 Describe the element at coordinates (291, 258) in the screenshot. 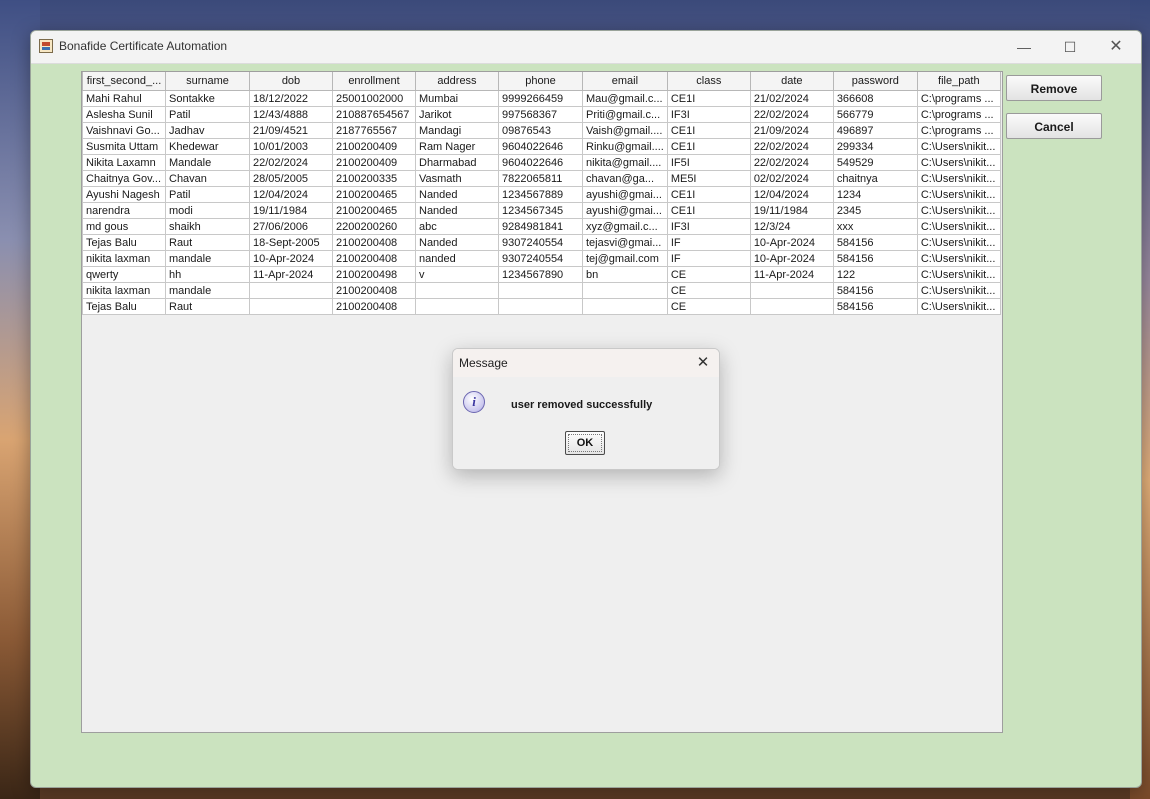

I see `table-cell: 10-Apr-2024` at that location.